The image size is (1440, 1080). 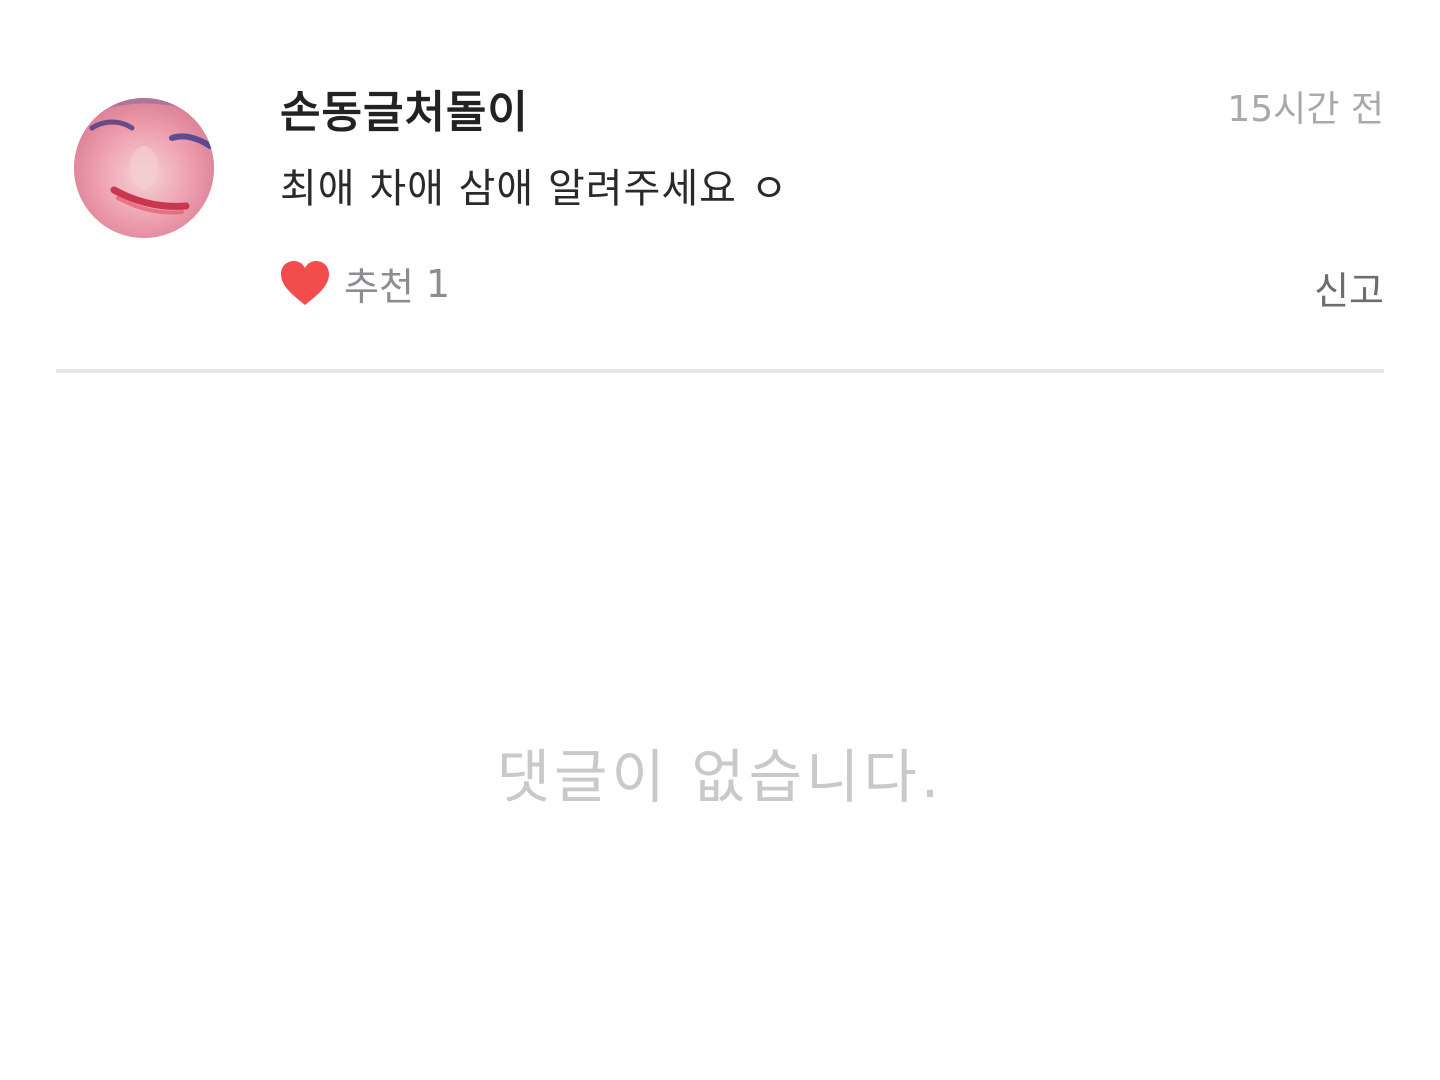 What do you see at coordinates (720, 371) in the screenshot?
I see `divider` at bounding box center [720, 371].